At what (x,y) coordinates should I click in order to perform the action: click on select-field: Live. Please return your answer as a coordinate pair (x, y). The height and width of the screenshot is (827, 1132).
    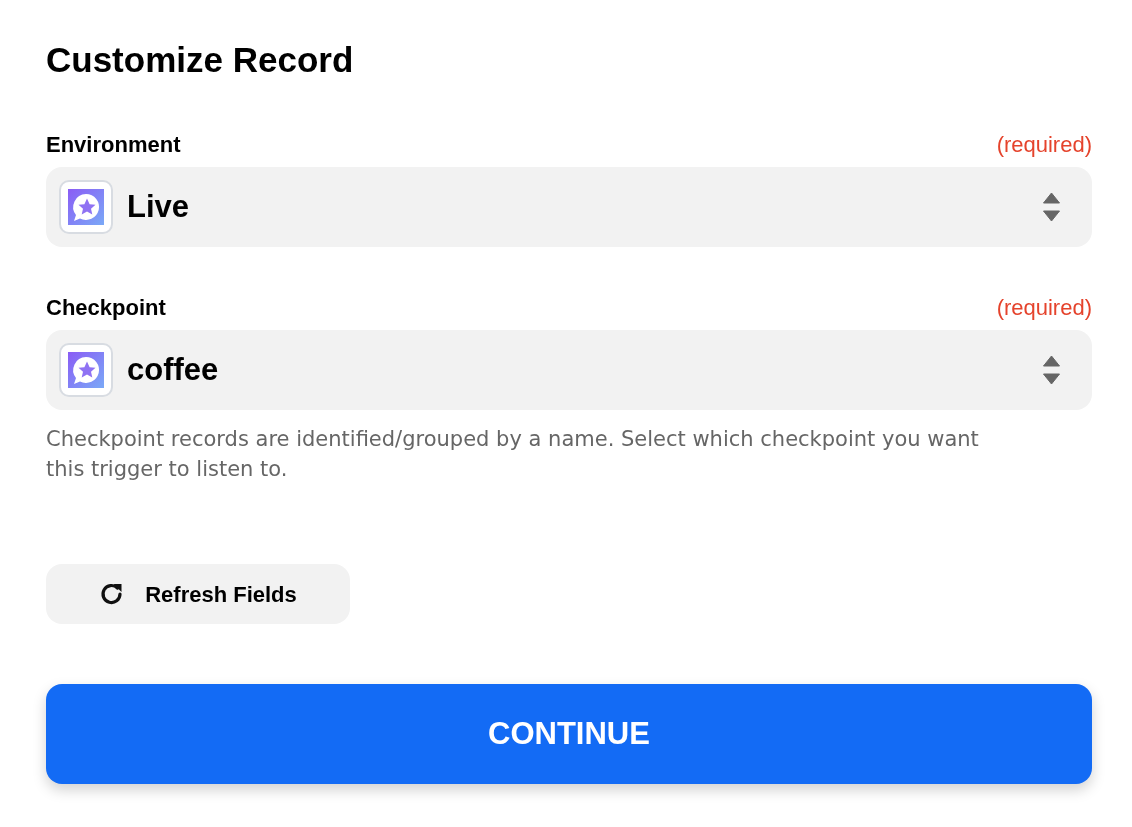
    Looking at the image, I should click on (569, 207).